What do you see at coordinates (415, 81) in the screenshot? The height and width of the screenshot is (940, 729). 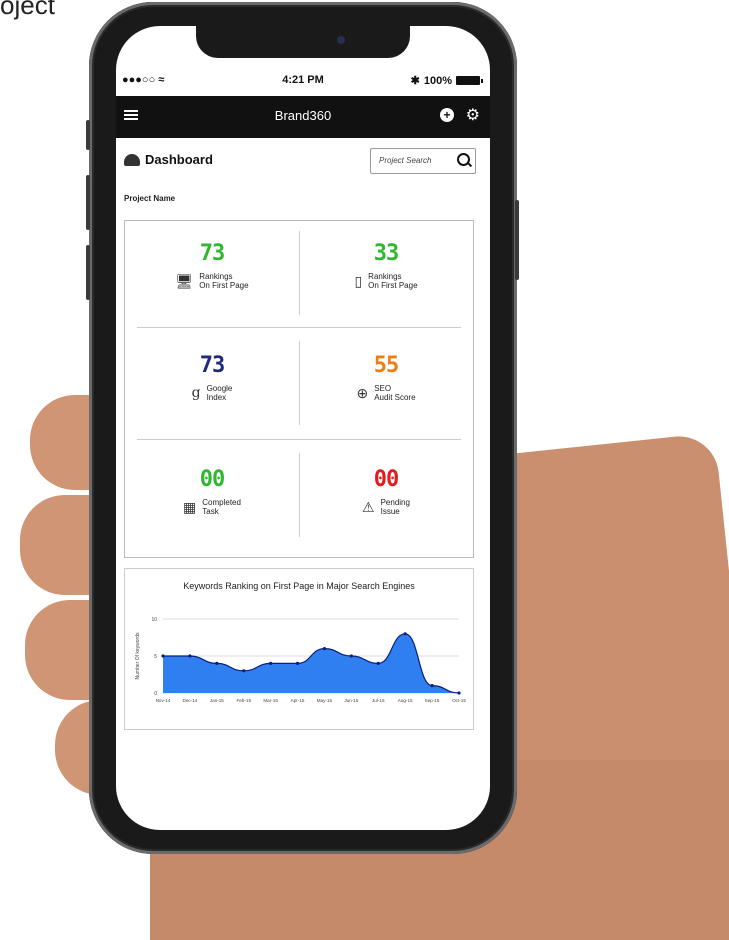 I see `bluetooth-icon: ✱` at bounding box center [415, 81].